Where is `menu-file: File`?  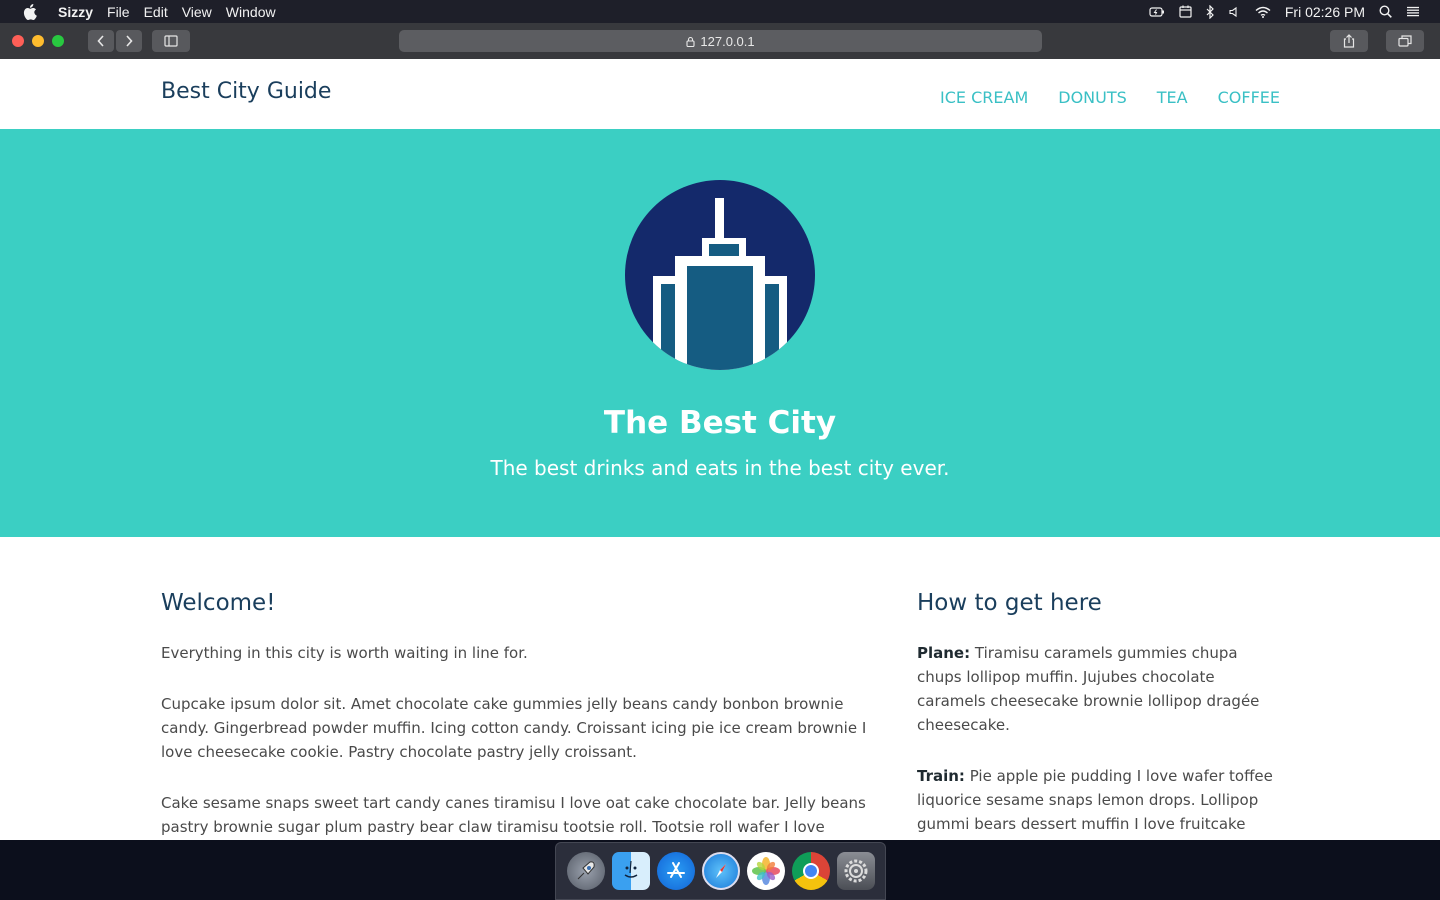 menu-file: File is located at coordinates (118, 12).